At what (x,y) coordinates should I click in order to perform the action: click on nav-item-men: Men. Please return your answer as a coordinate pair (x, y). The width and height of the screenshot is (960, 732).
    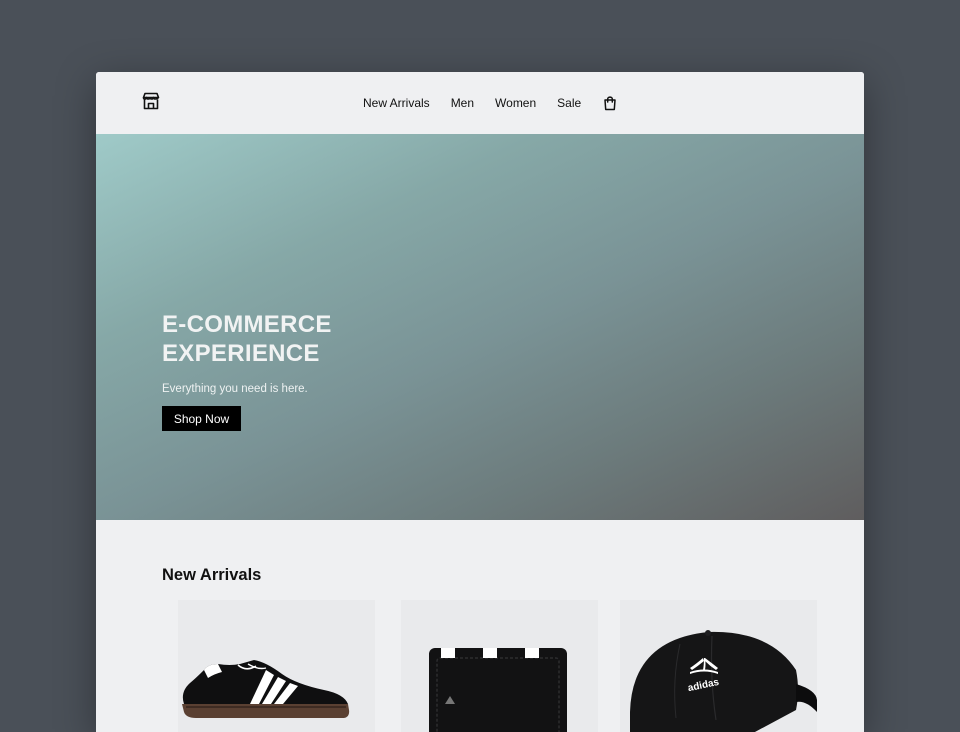
    Looking at the image, I should click on (462, 103).